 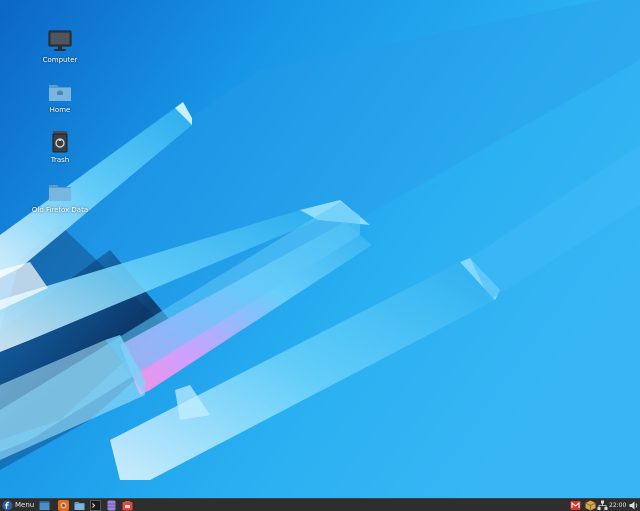 I want to click on desktop-icon-label: Home, so click(x=60, y=110).